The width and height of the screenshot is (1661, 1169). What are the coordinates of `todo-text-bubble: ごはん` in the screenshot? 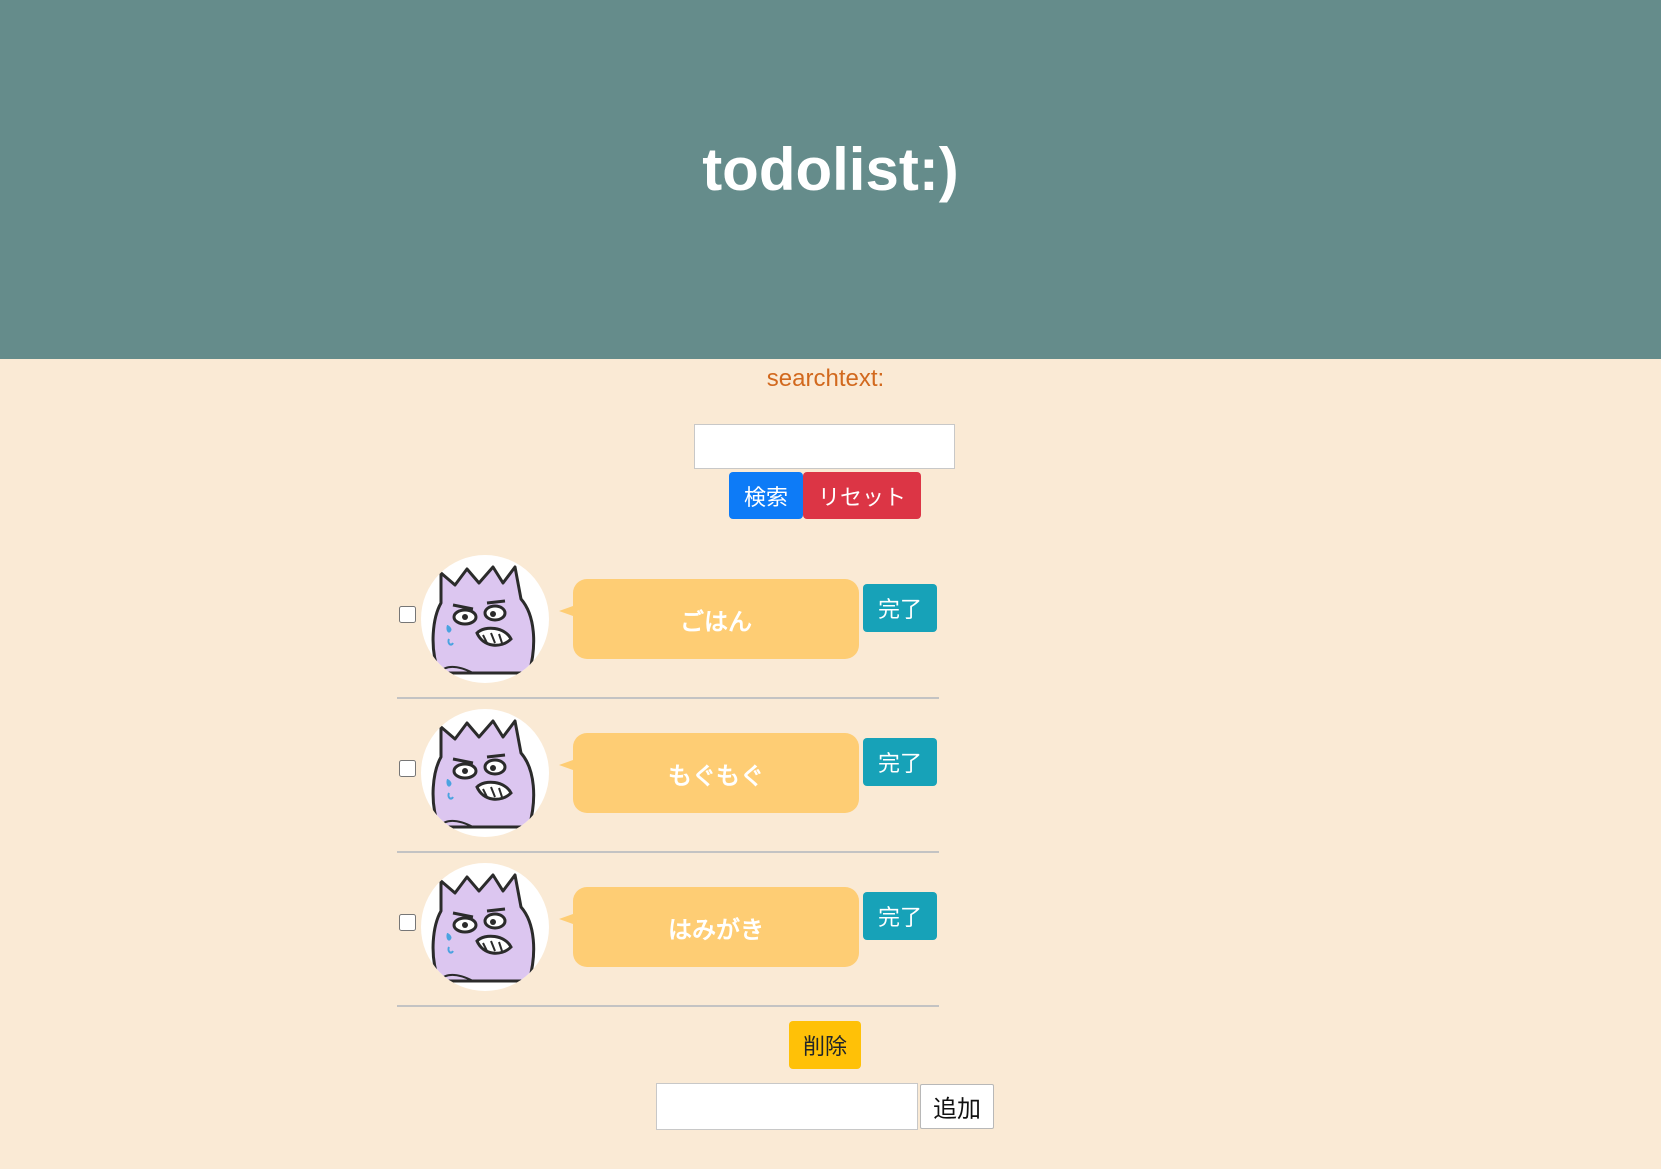 It's located at (709, 619).